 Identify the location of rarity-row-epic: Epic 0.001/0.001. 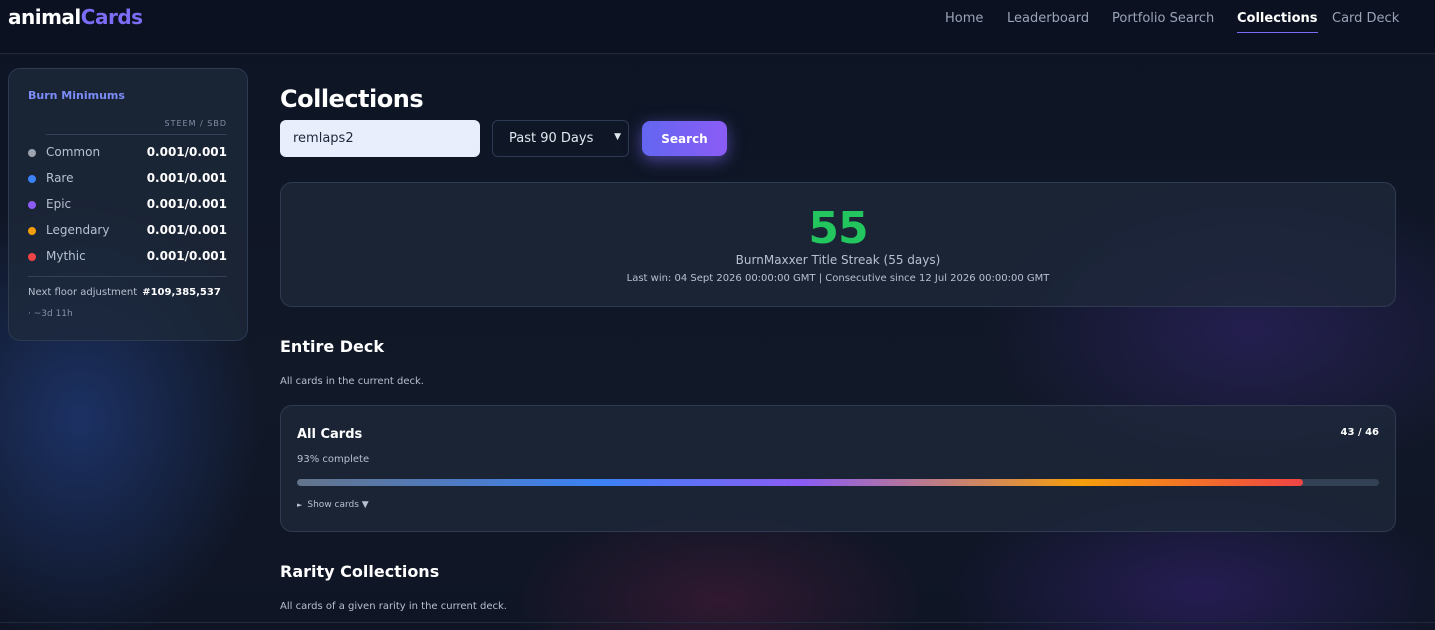
(127, 205).